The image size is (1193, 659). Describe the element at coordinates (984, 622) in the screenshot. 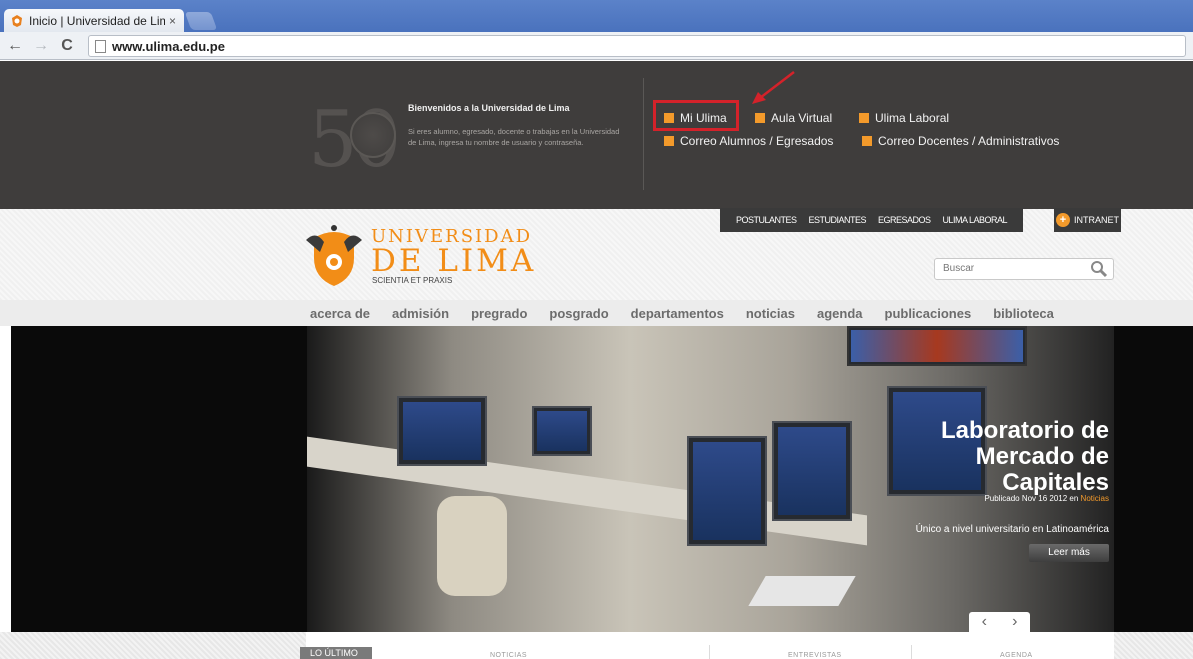

I see `slider-prev-icon: ‹` at that location.